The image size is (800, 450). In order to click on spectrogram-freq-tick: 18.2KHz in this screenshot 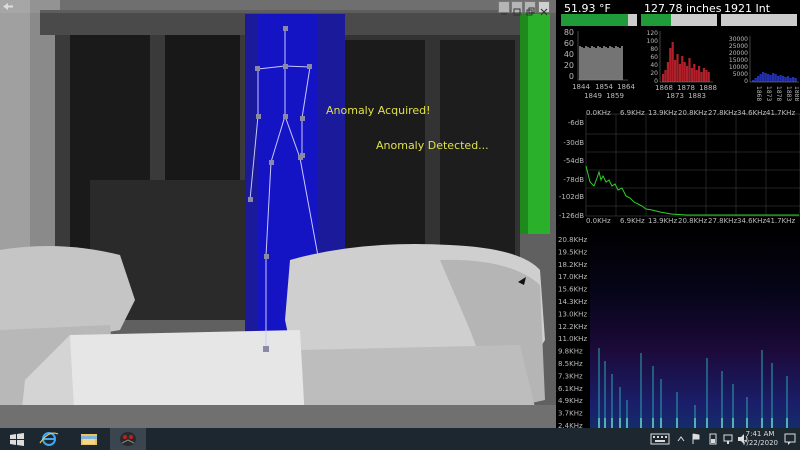, I will do `click(572, 265)`.